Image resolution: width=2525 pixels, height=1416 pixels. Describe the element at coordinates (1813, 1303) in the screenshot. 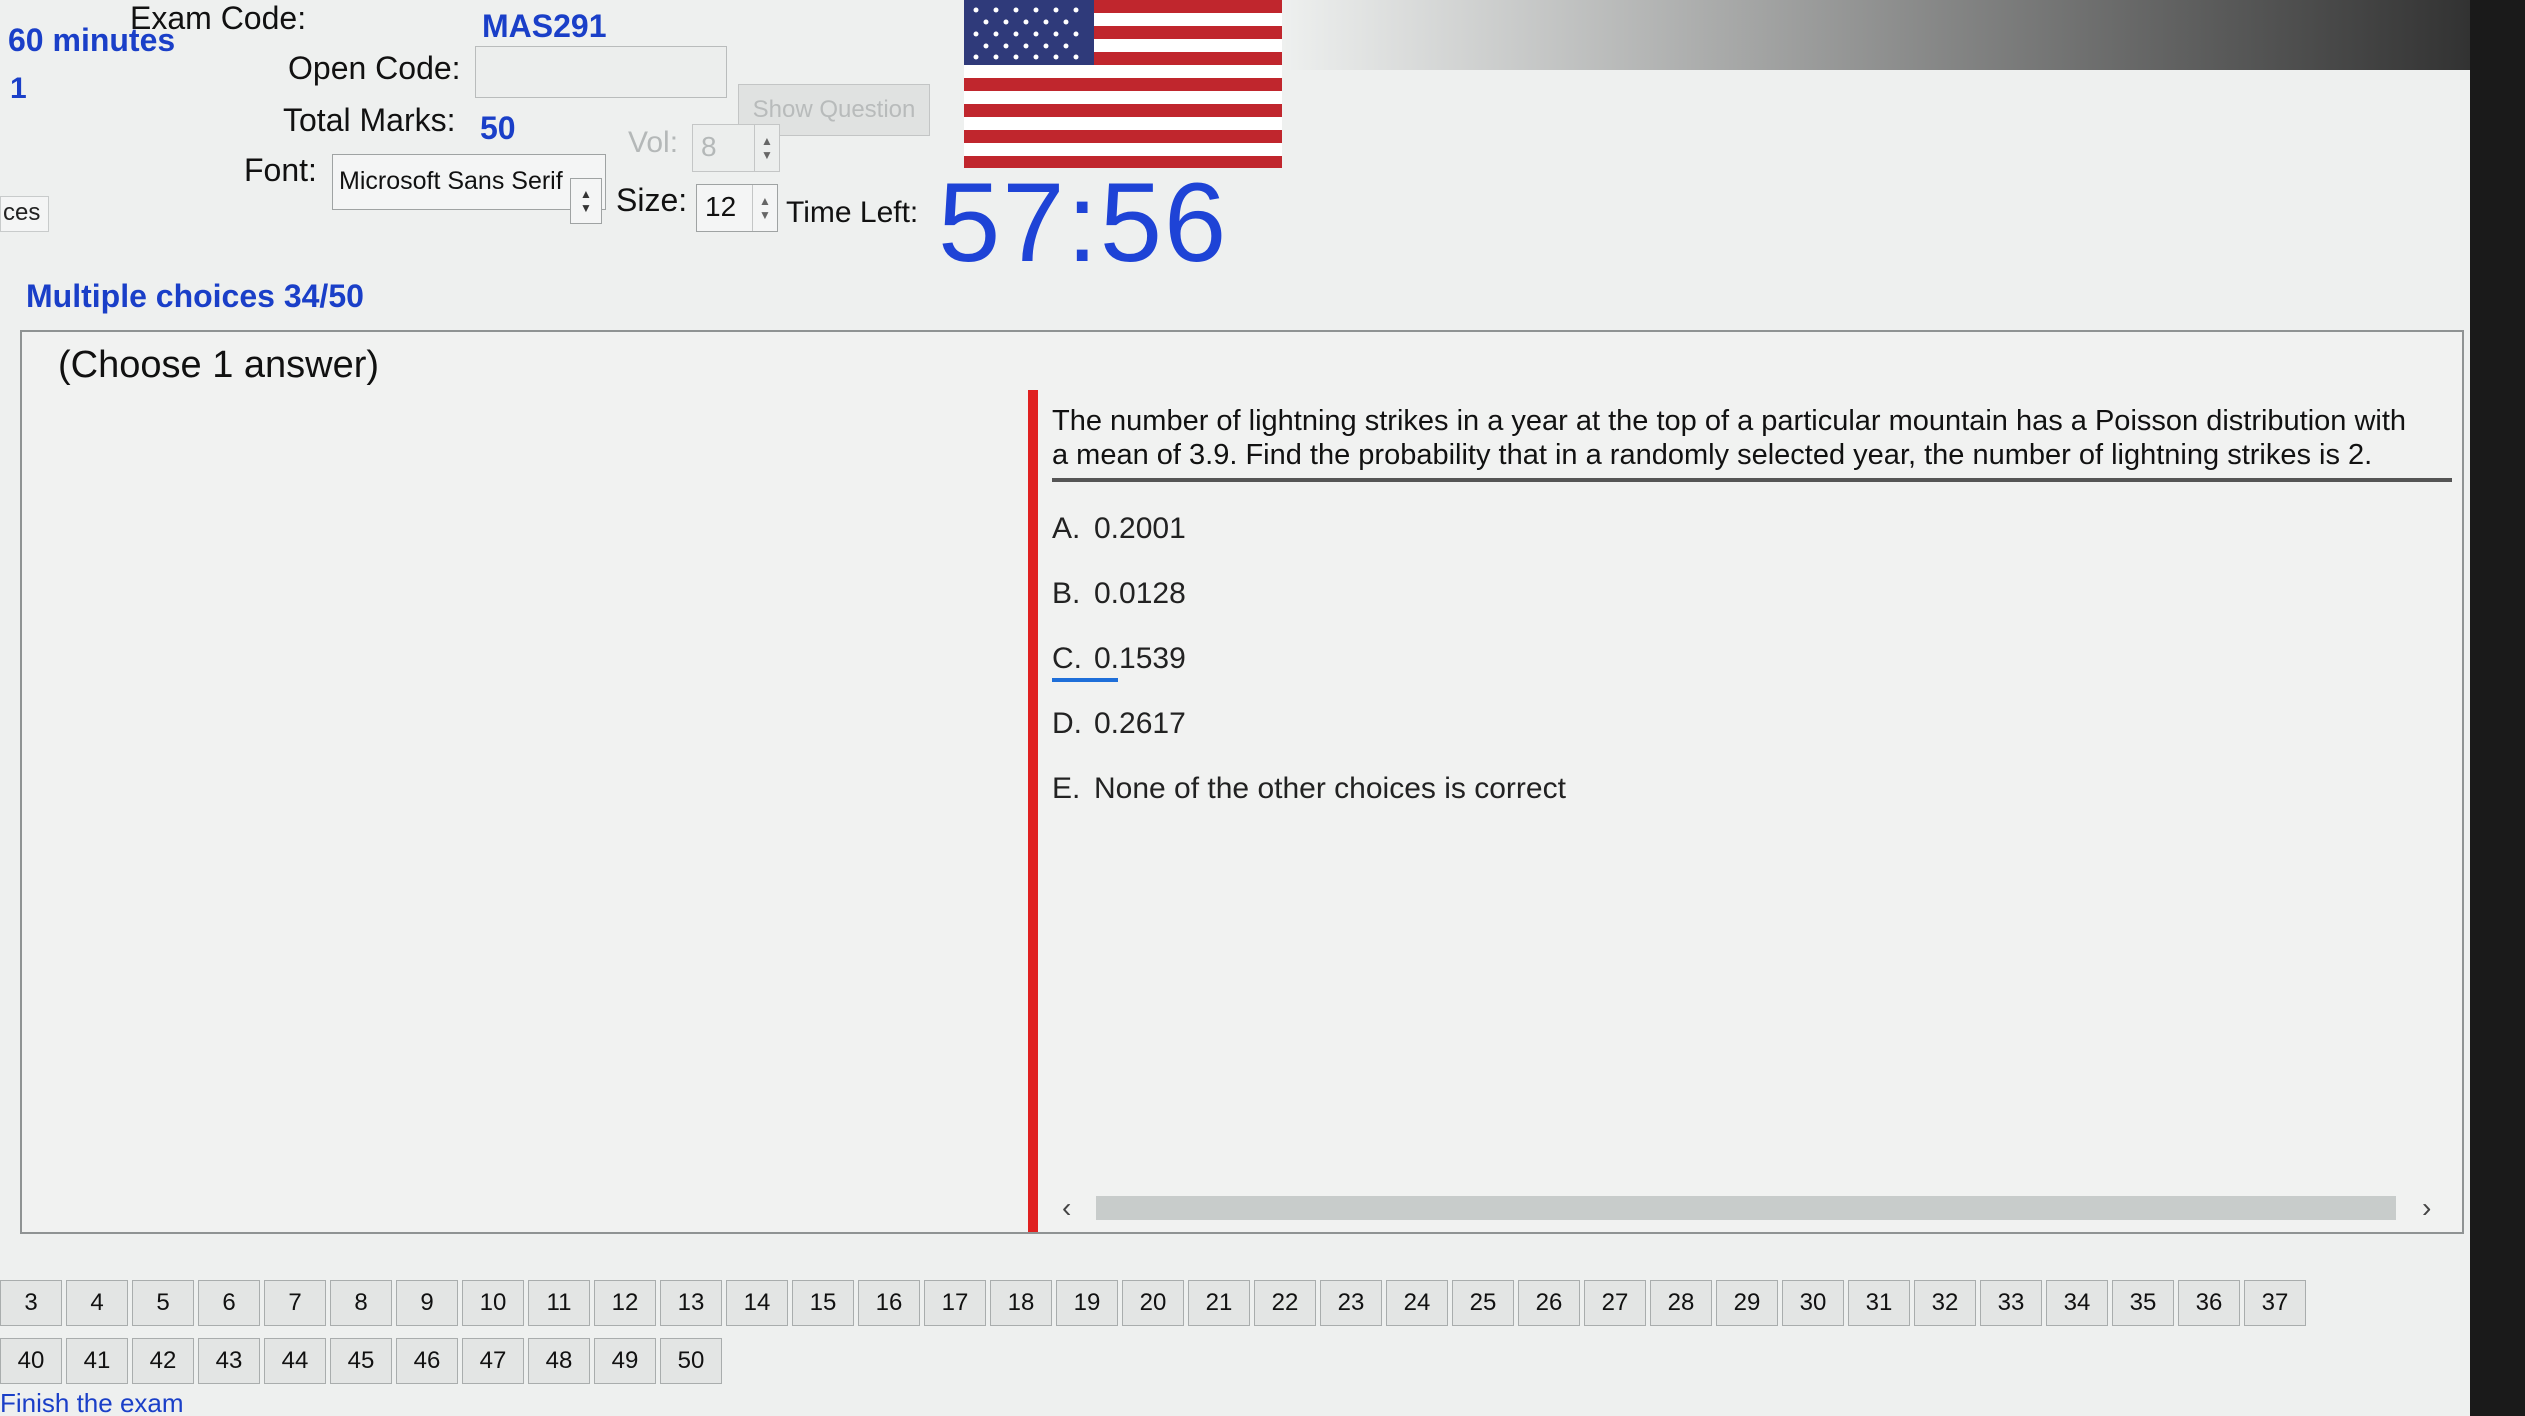

I see `question-nav-button: 30` at that location.